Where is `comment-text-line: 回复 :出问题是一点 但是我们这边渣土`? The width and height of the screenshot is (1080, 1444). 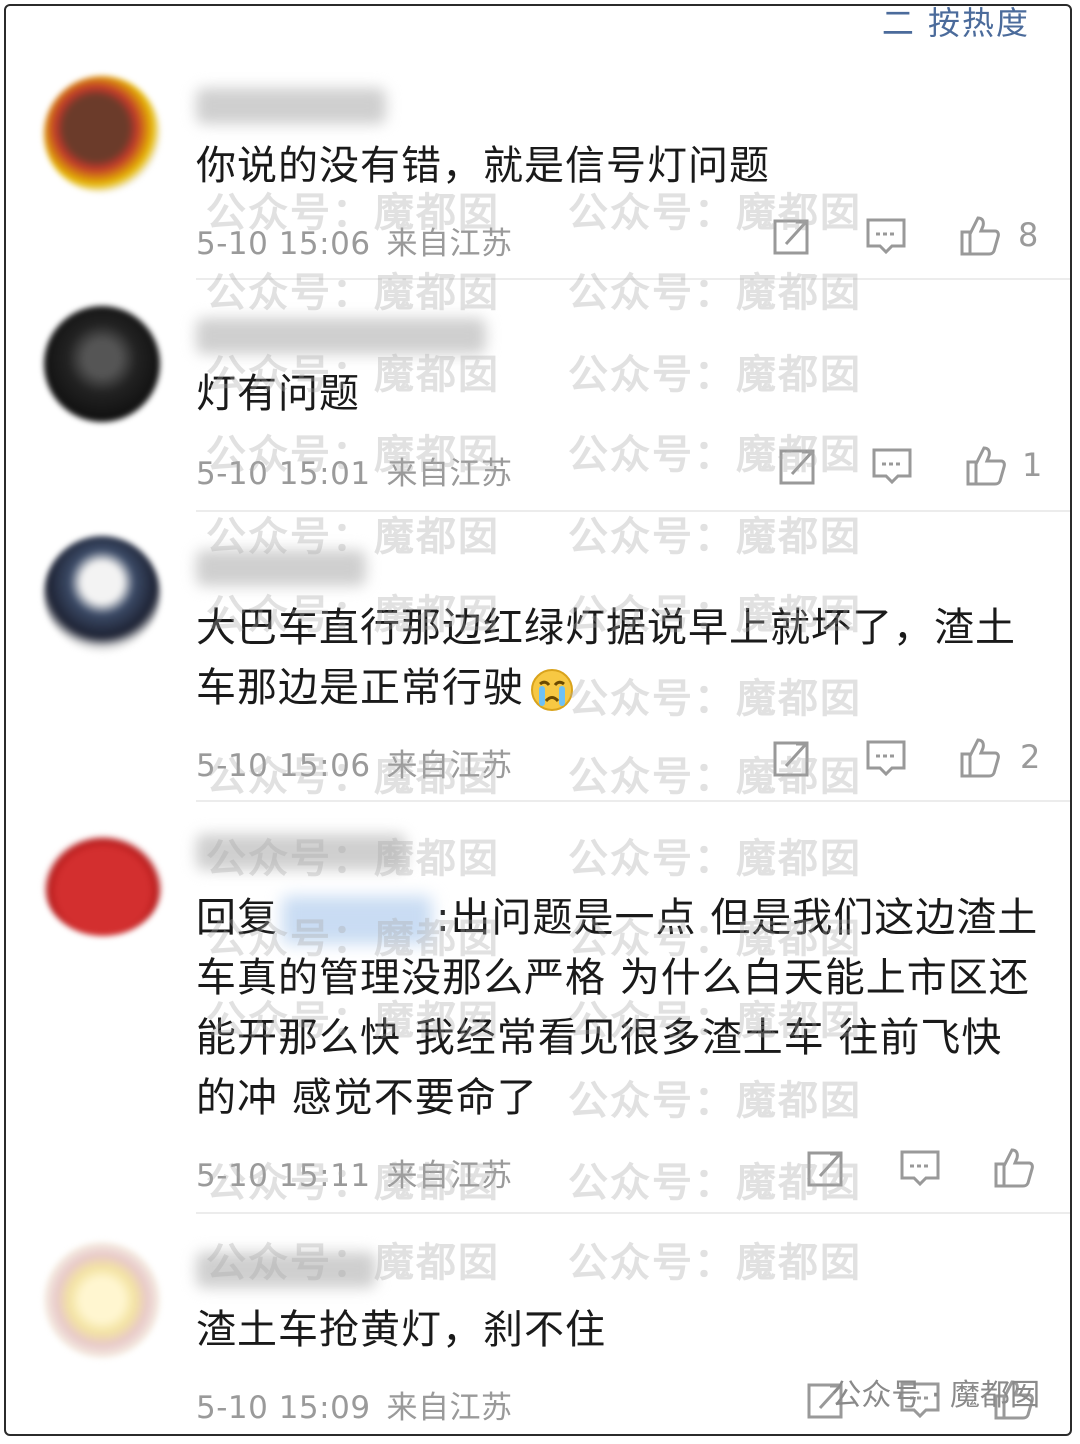
comment-text-line: 回复 :出问题是一点 但是我们这边渣土 is located at coordinates (621, 918).